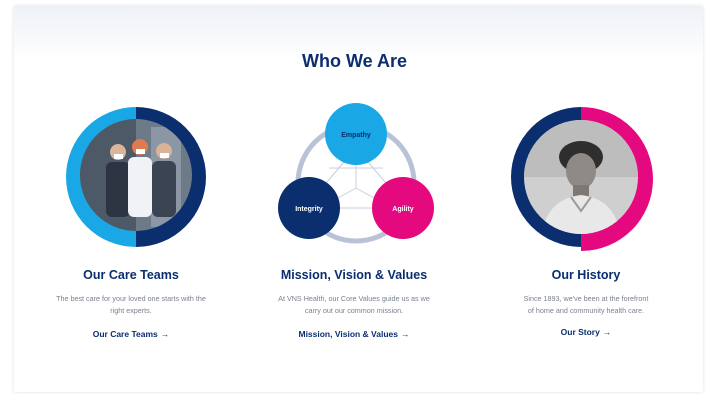 This screenshot has height=394, width=709. I want to click on svg-text: Empathy, so click(356, 135).